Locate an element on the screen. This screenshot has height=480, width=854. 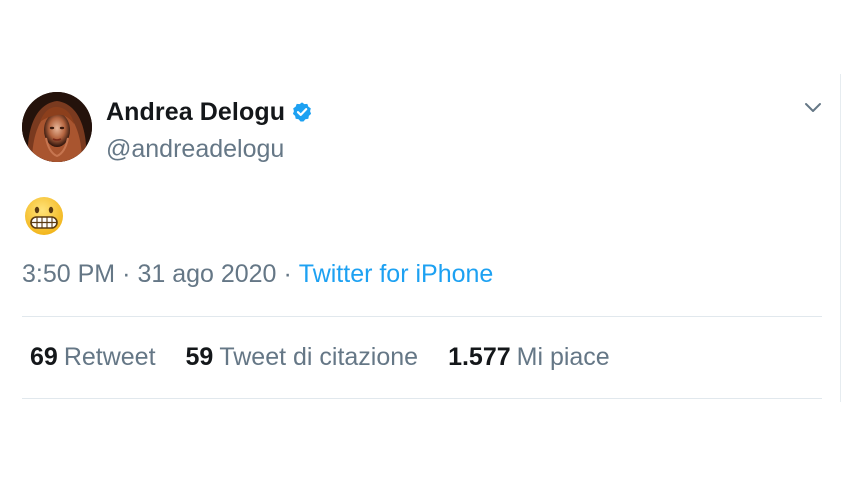
avatar is located at coordinates (57, 127).